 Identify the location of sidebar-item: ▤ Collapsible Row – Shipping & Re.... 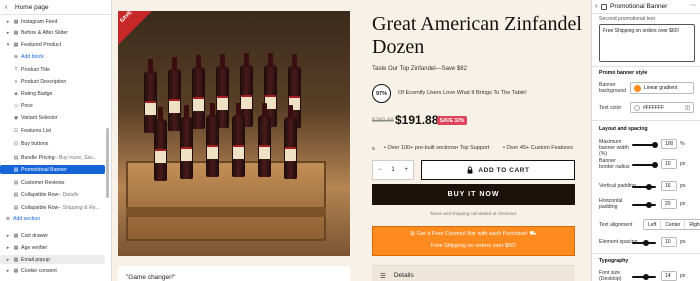
(52, 207).